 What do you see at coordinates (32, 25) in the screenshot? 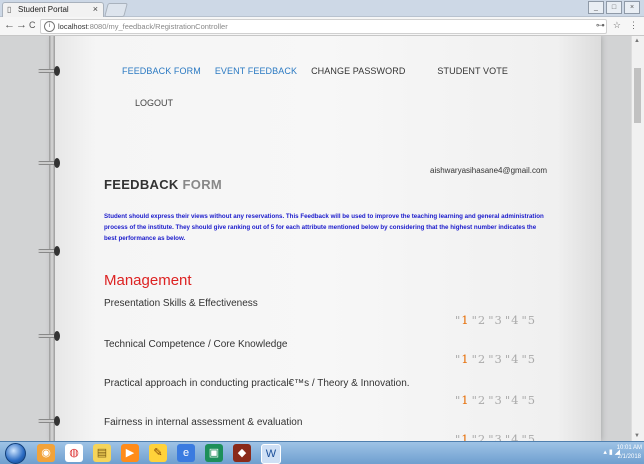
I see `reload-icon: C` at bounding box center [32, 25].